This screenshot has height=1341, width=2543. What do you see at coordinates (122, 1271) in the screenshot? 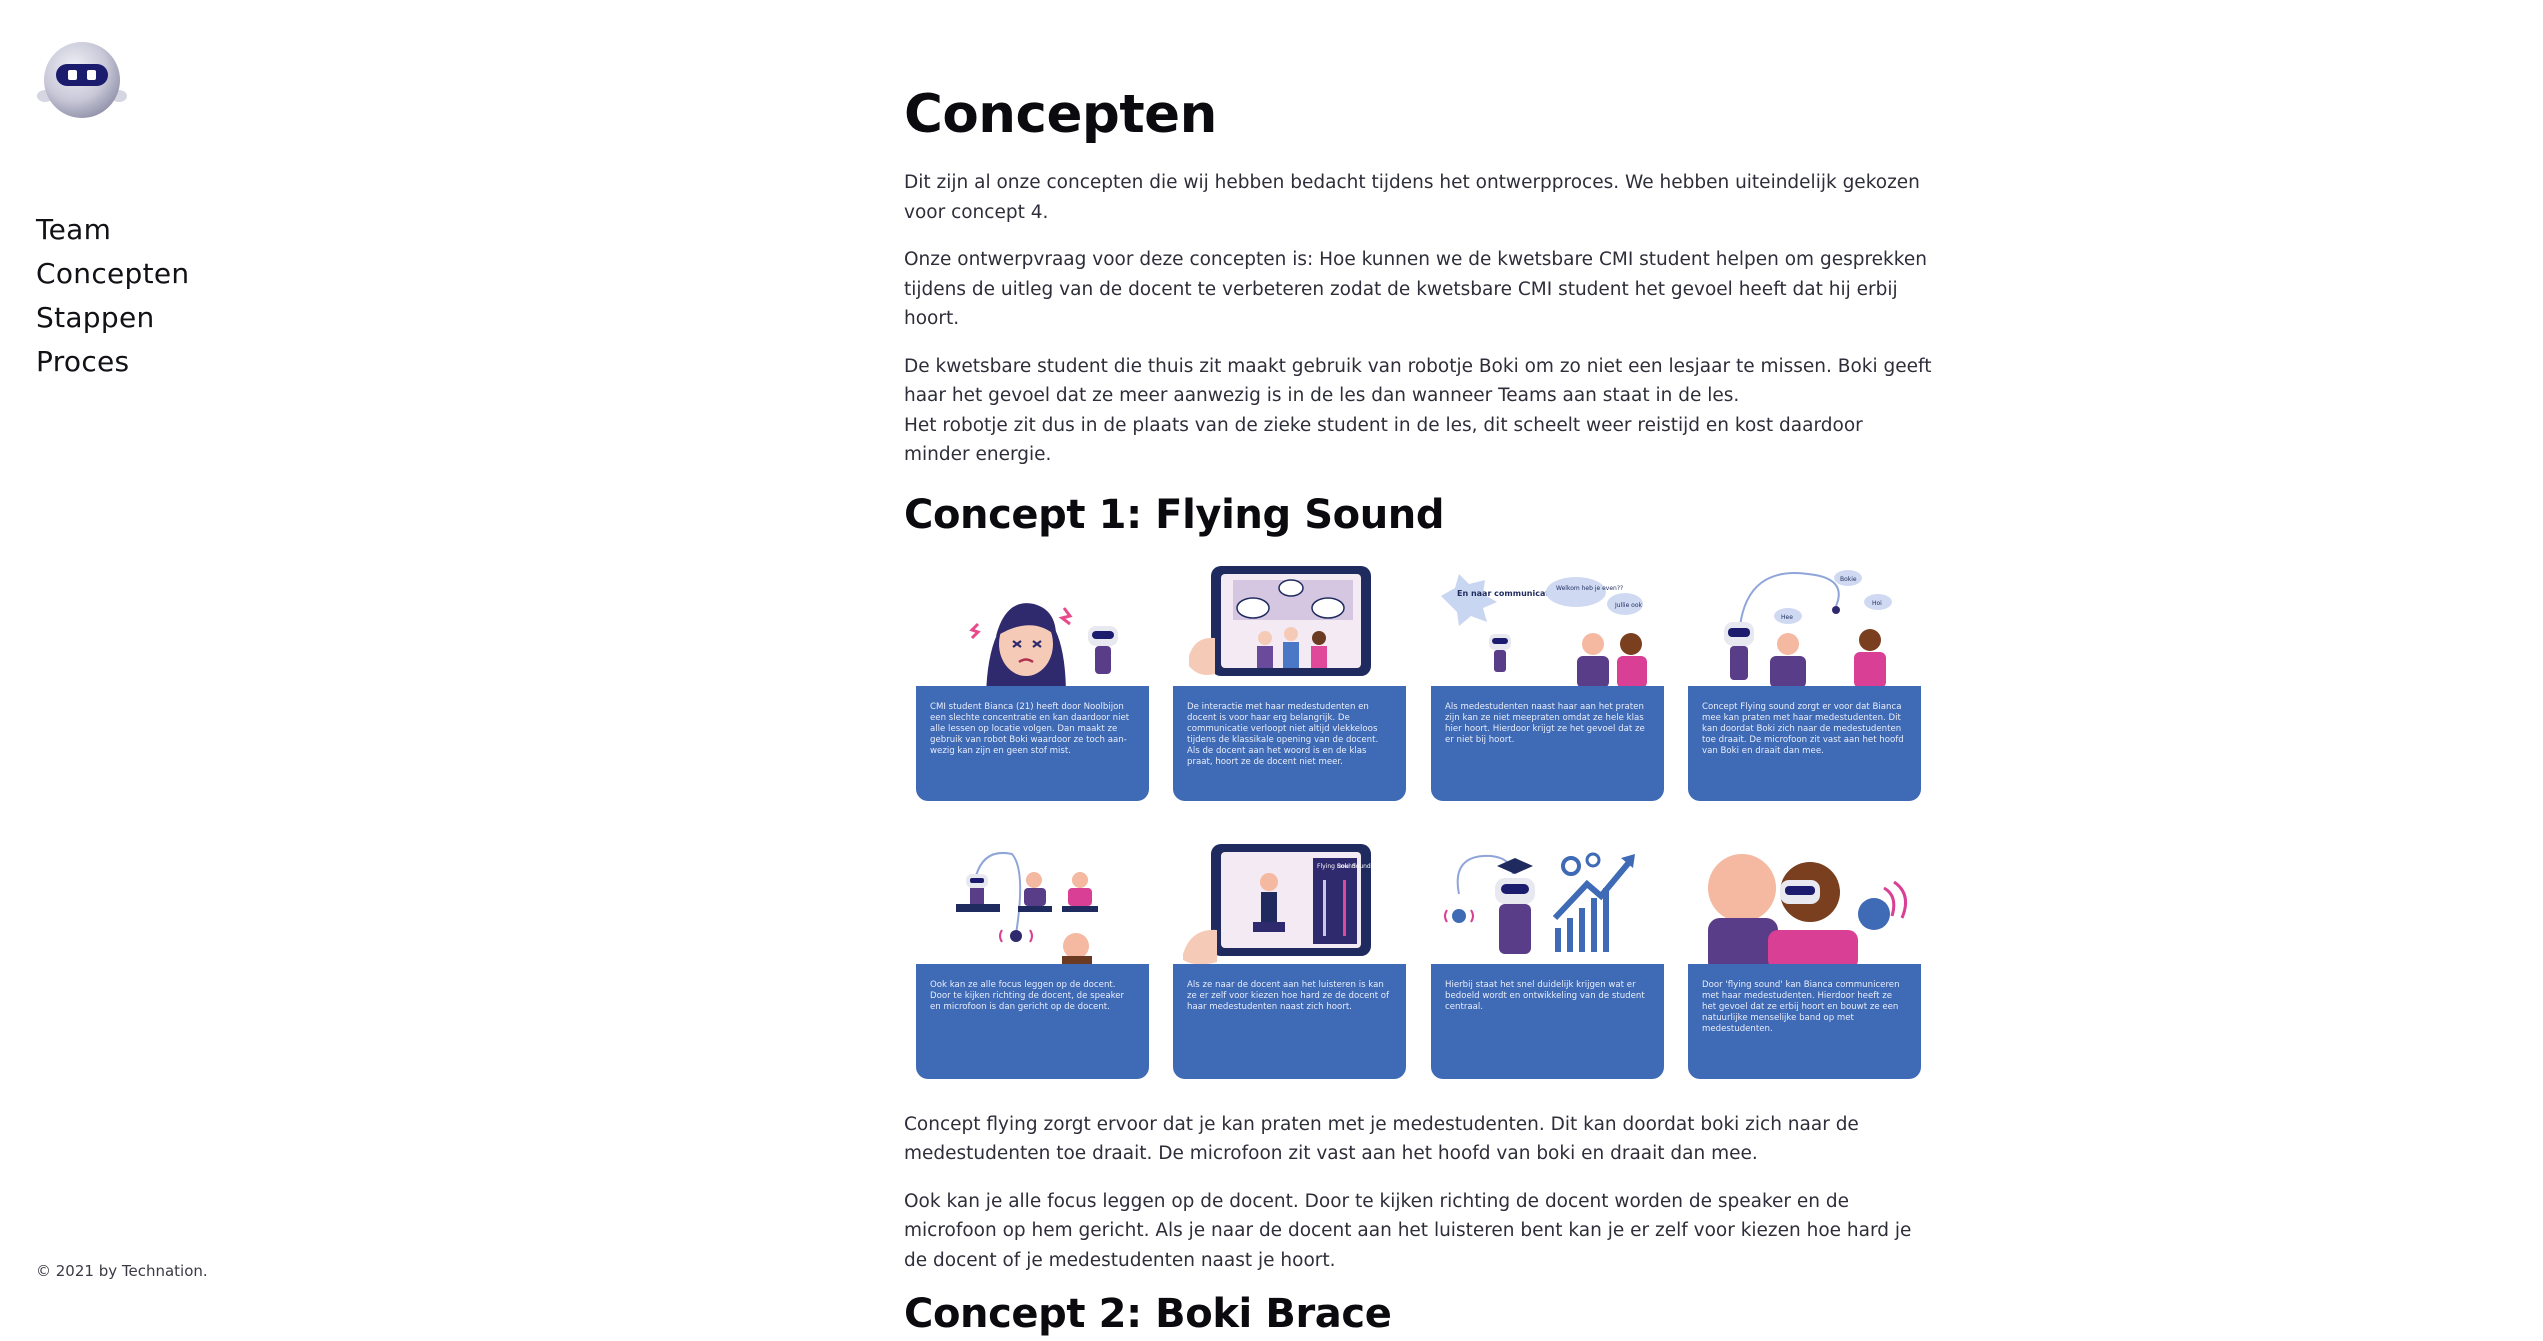
I see `footer-copyright: © 2021 by Technation.` at bounding box center [122, 1271].